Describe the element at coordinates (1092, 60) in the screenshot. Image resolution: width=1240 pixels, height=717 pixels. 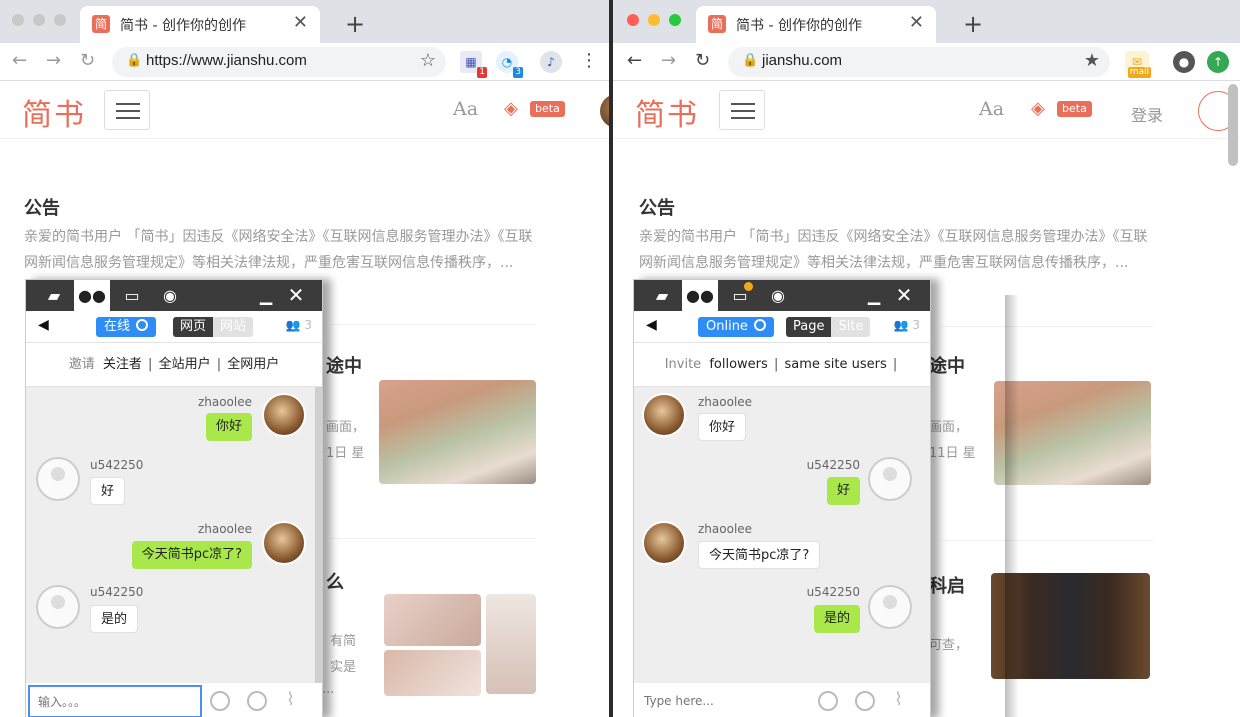
I see `star-icon: ★` at that location.